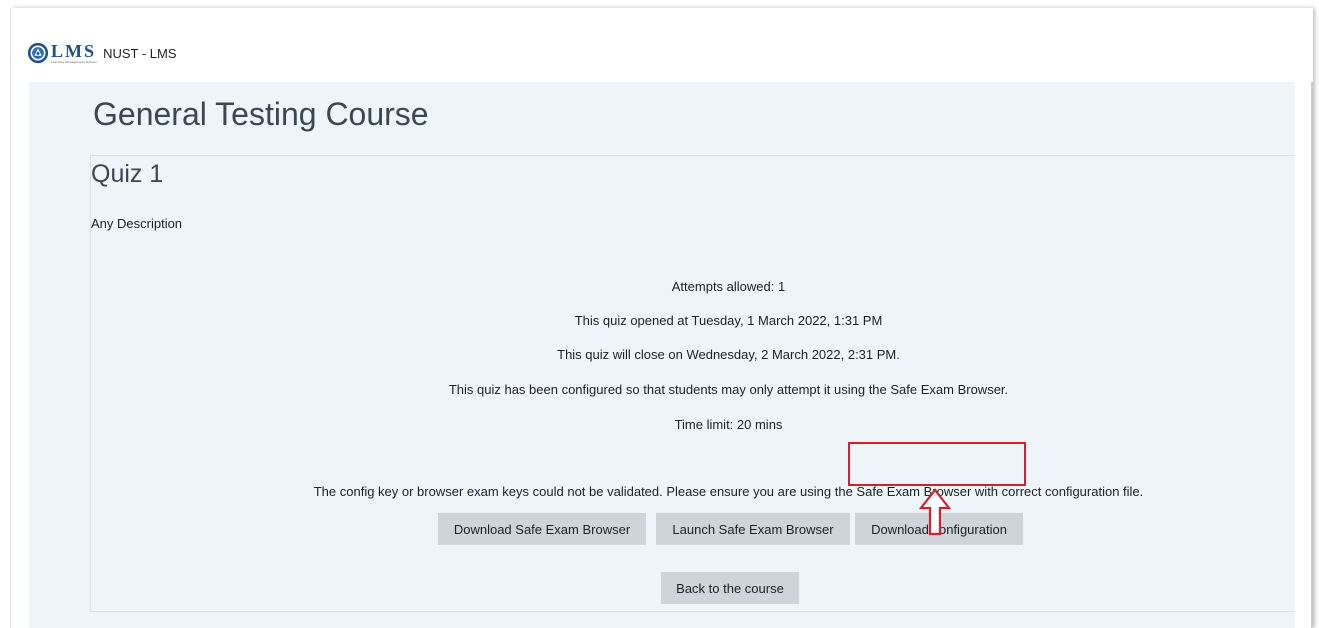 The height and width of the screenshot is (628, 1319). I want to click on logo-wordmark: LMS Learning Management System, so click(74, 53).